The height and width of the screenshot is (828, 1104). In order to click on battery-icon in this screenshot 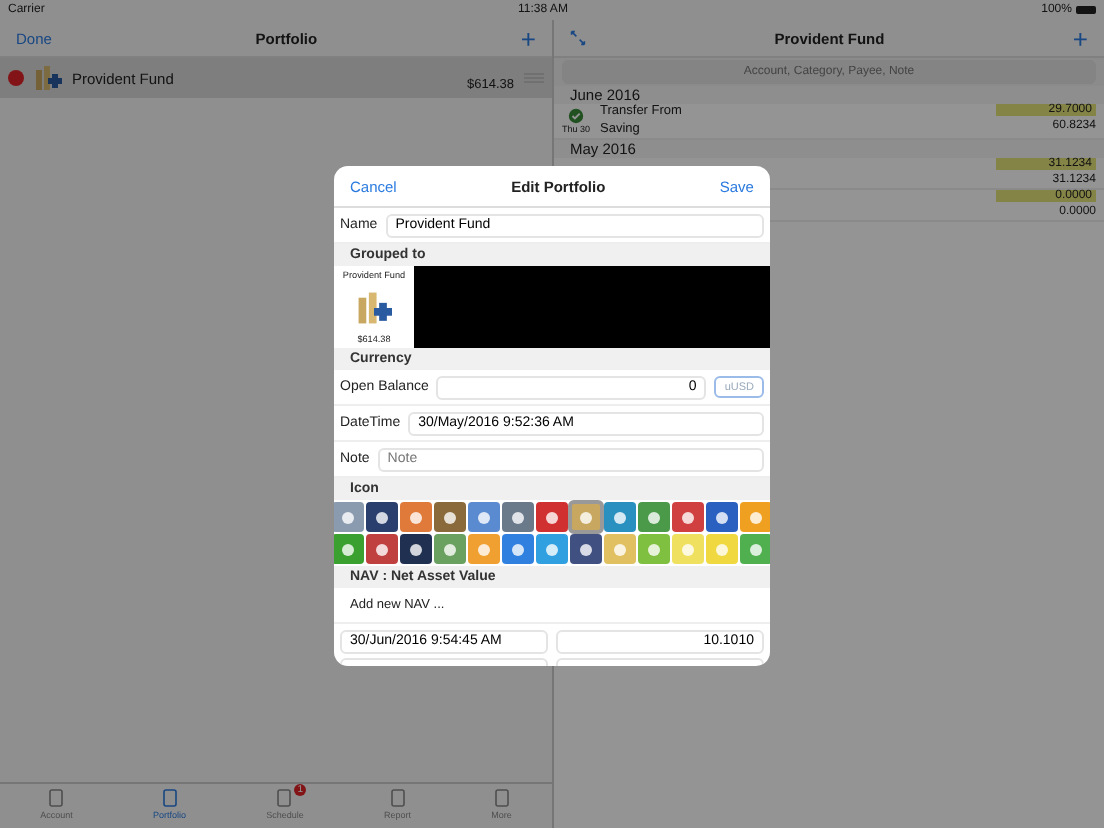, I will do `click(1085, 10)`.